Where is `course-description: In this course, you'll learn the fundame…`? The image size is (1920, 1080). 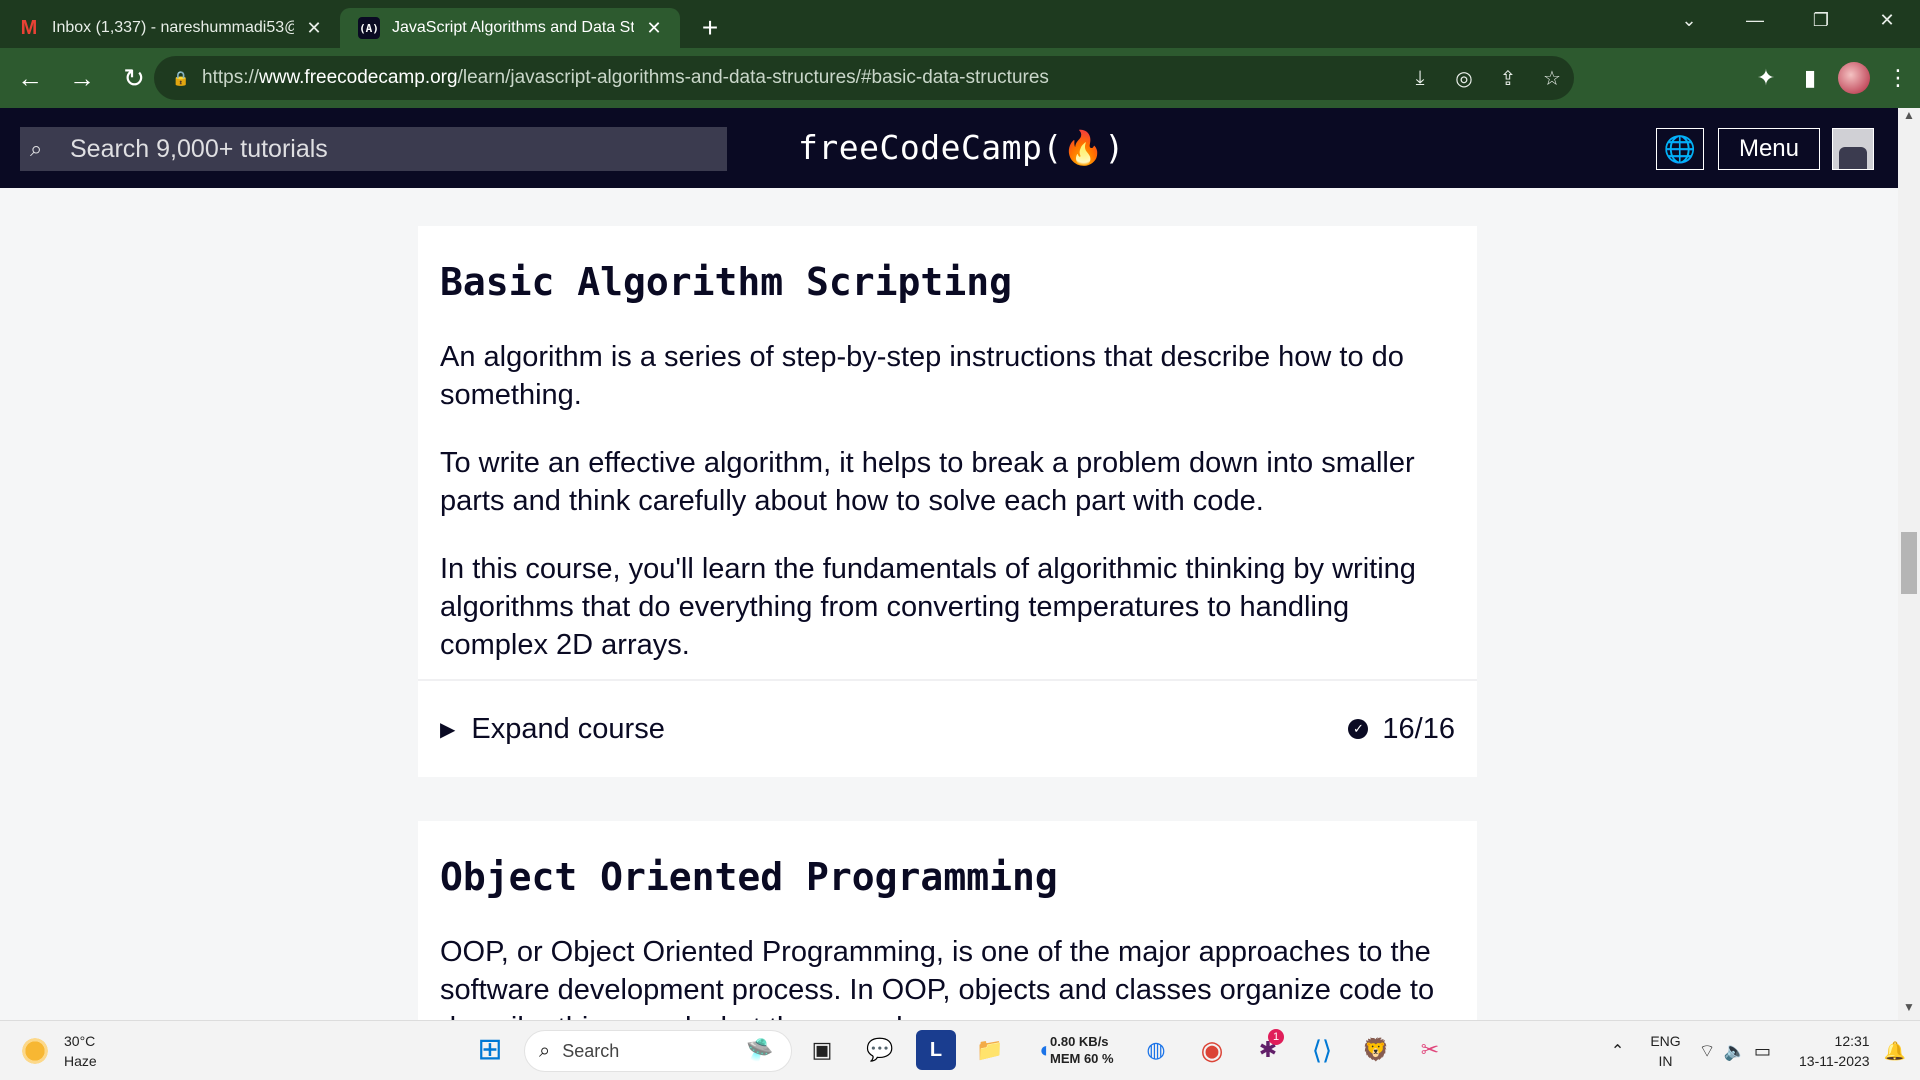 course-description: In this course, you'll learn the fundame… is located at coordinates (928, 607).